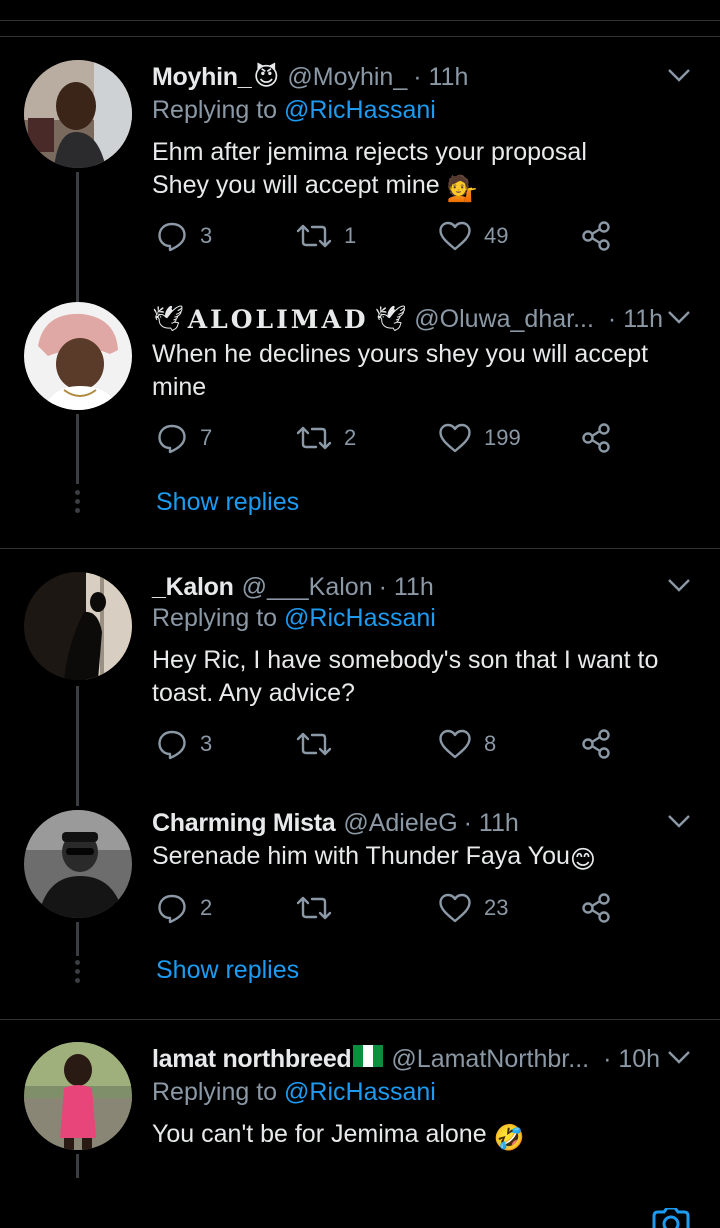  I want to click on reply-button: 7, so click(184, 438).